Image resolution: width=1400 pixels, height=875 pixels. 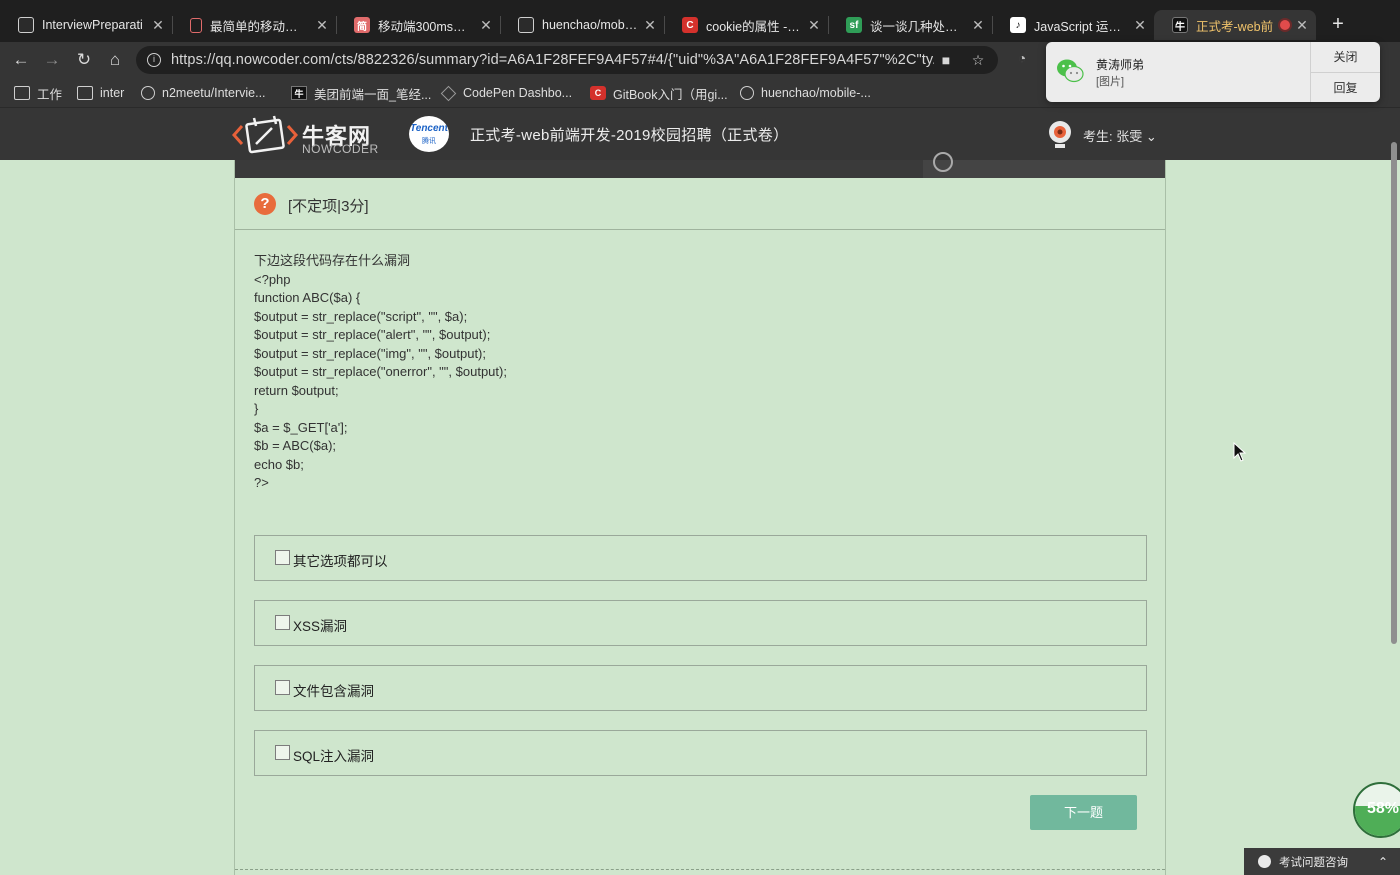 I want to click on bookmark-item: inter, so click(x=100, y=93).